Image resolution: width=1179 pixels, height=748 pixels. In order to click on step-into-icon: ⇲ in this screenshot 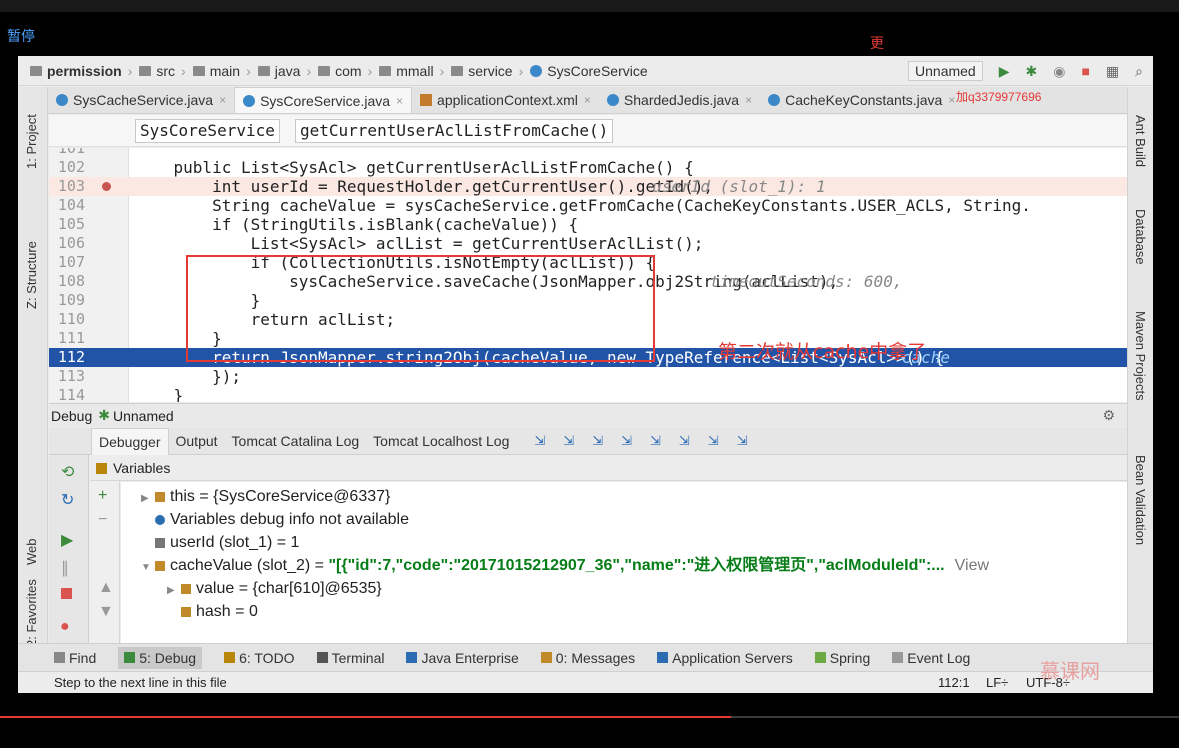, I will do `click(597, 441)`.